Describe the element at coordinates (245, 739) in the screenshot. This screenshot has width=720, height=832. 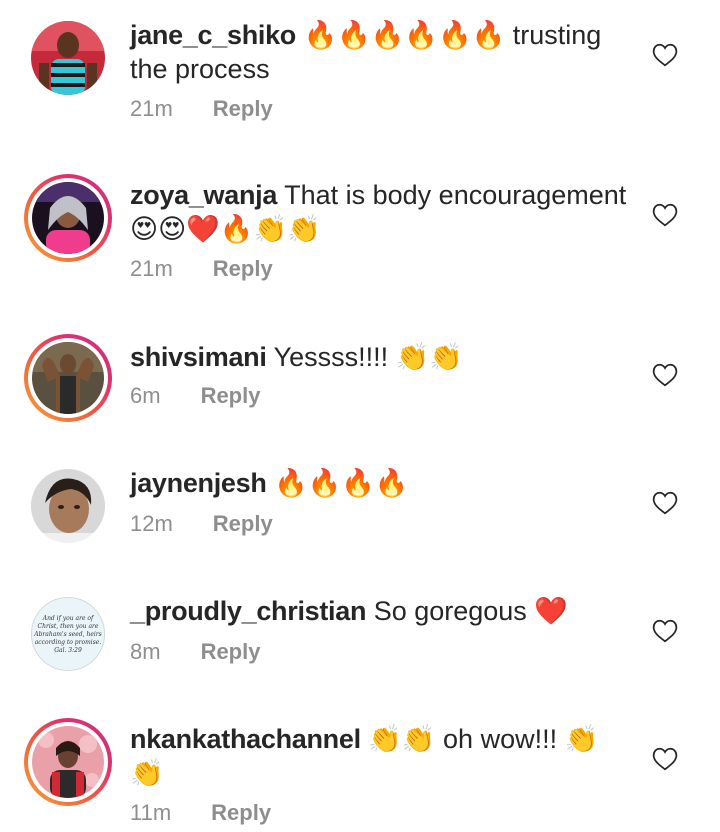
I see `comment-username: nkankathachannel` at that location.